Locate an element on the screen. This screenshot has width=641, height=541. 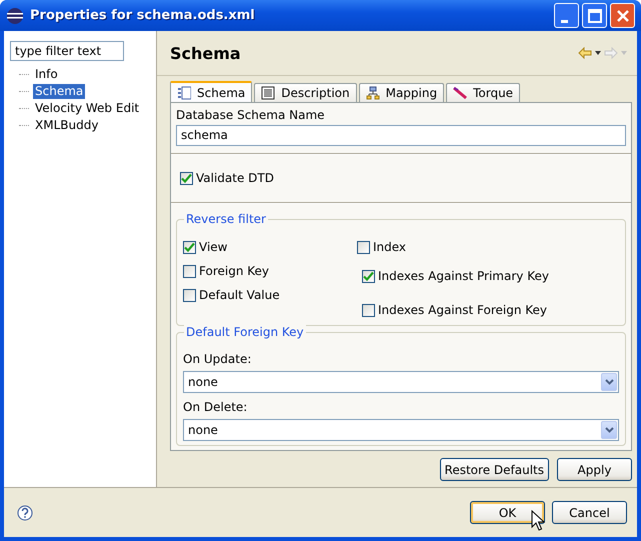
checkbox-label: Indexes Against Primary Key is located at coordinates (463, 276).